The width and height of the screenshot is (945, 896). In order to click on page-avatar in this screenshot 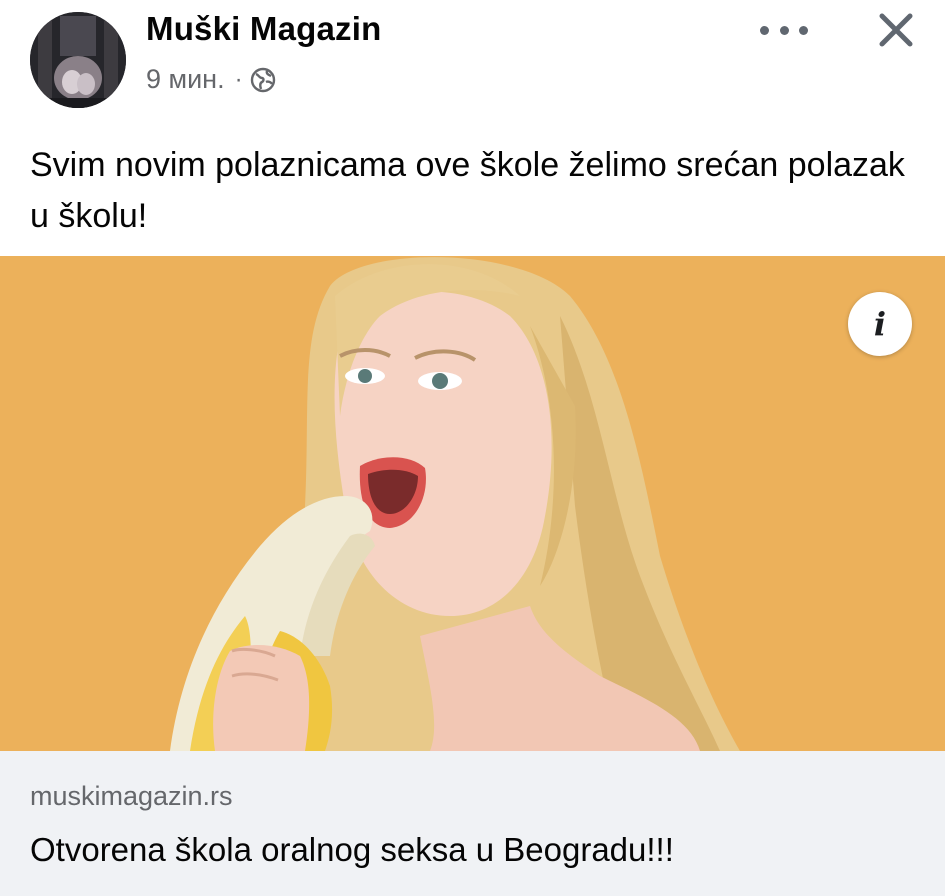, I will do `click(78, 60)`.